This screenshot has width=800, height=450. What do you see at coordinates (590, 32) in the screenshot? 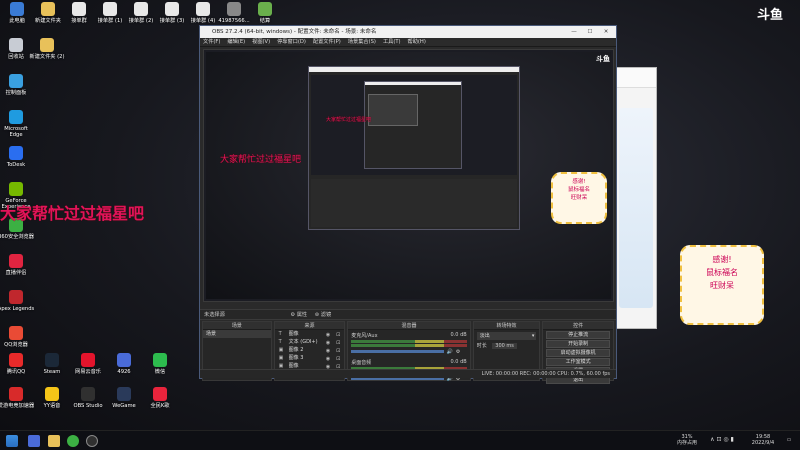
I see `maximize-icon: ☐` at bounding box center [590, 32].